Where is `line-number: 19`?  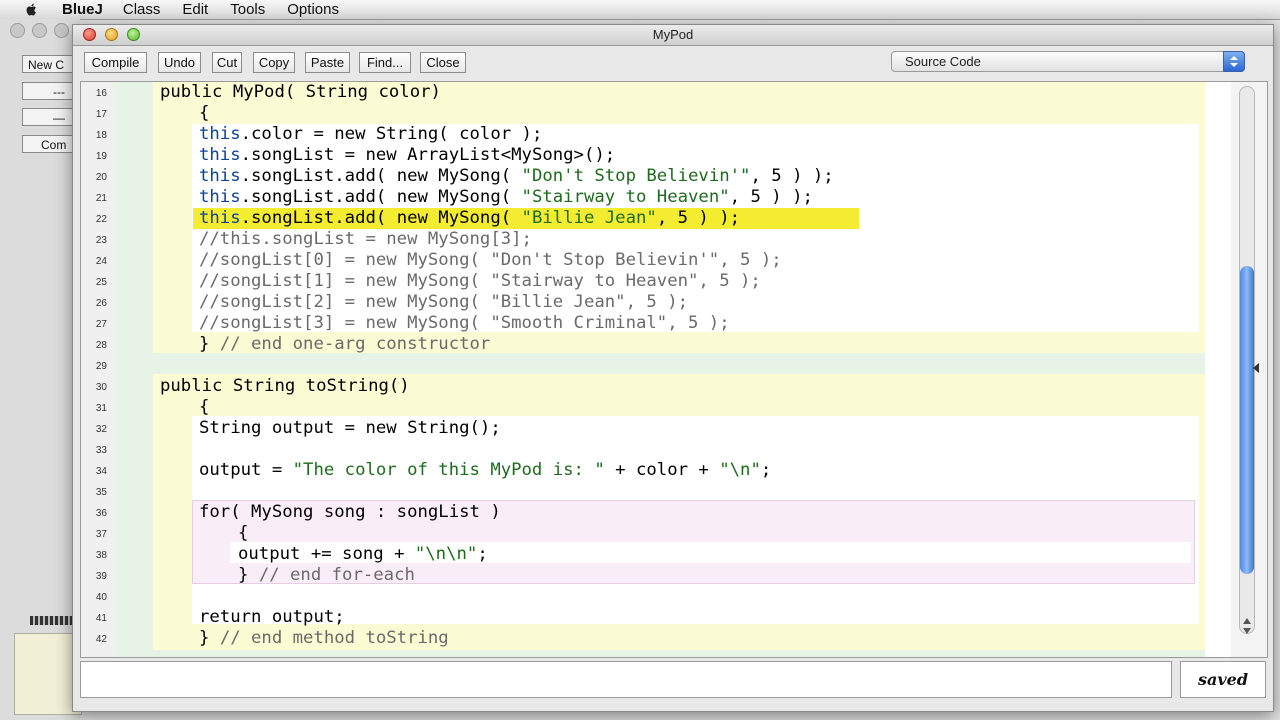 line-number: 19 is located at coordinates (101, 156).